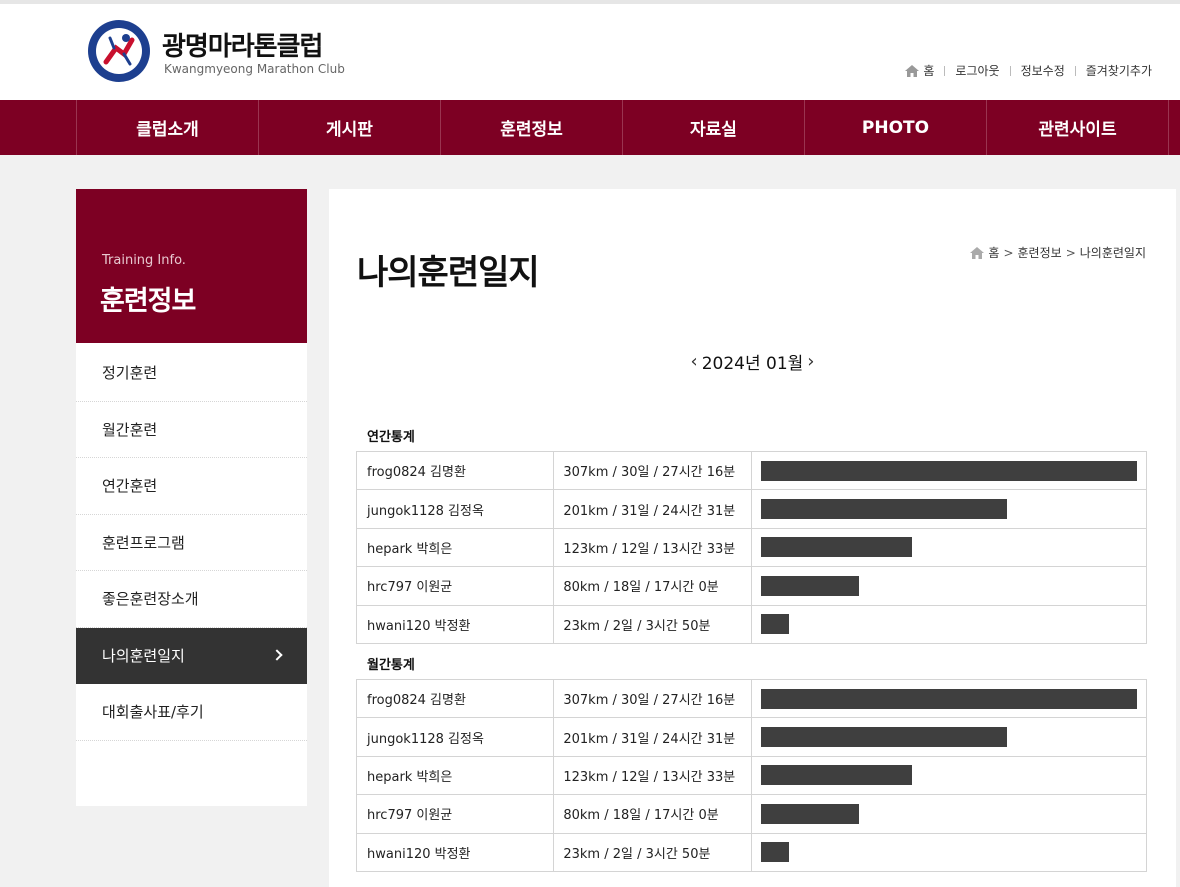 The height and width of the screenshot is (887, 1180). What do you see at coordinates (752, 361) in the screenshot?
I see `month-navigator: ‹ 2024년 01월 ›` at bounding box center [752, 361].